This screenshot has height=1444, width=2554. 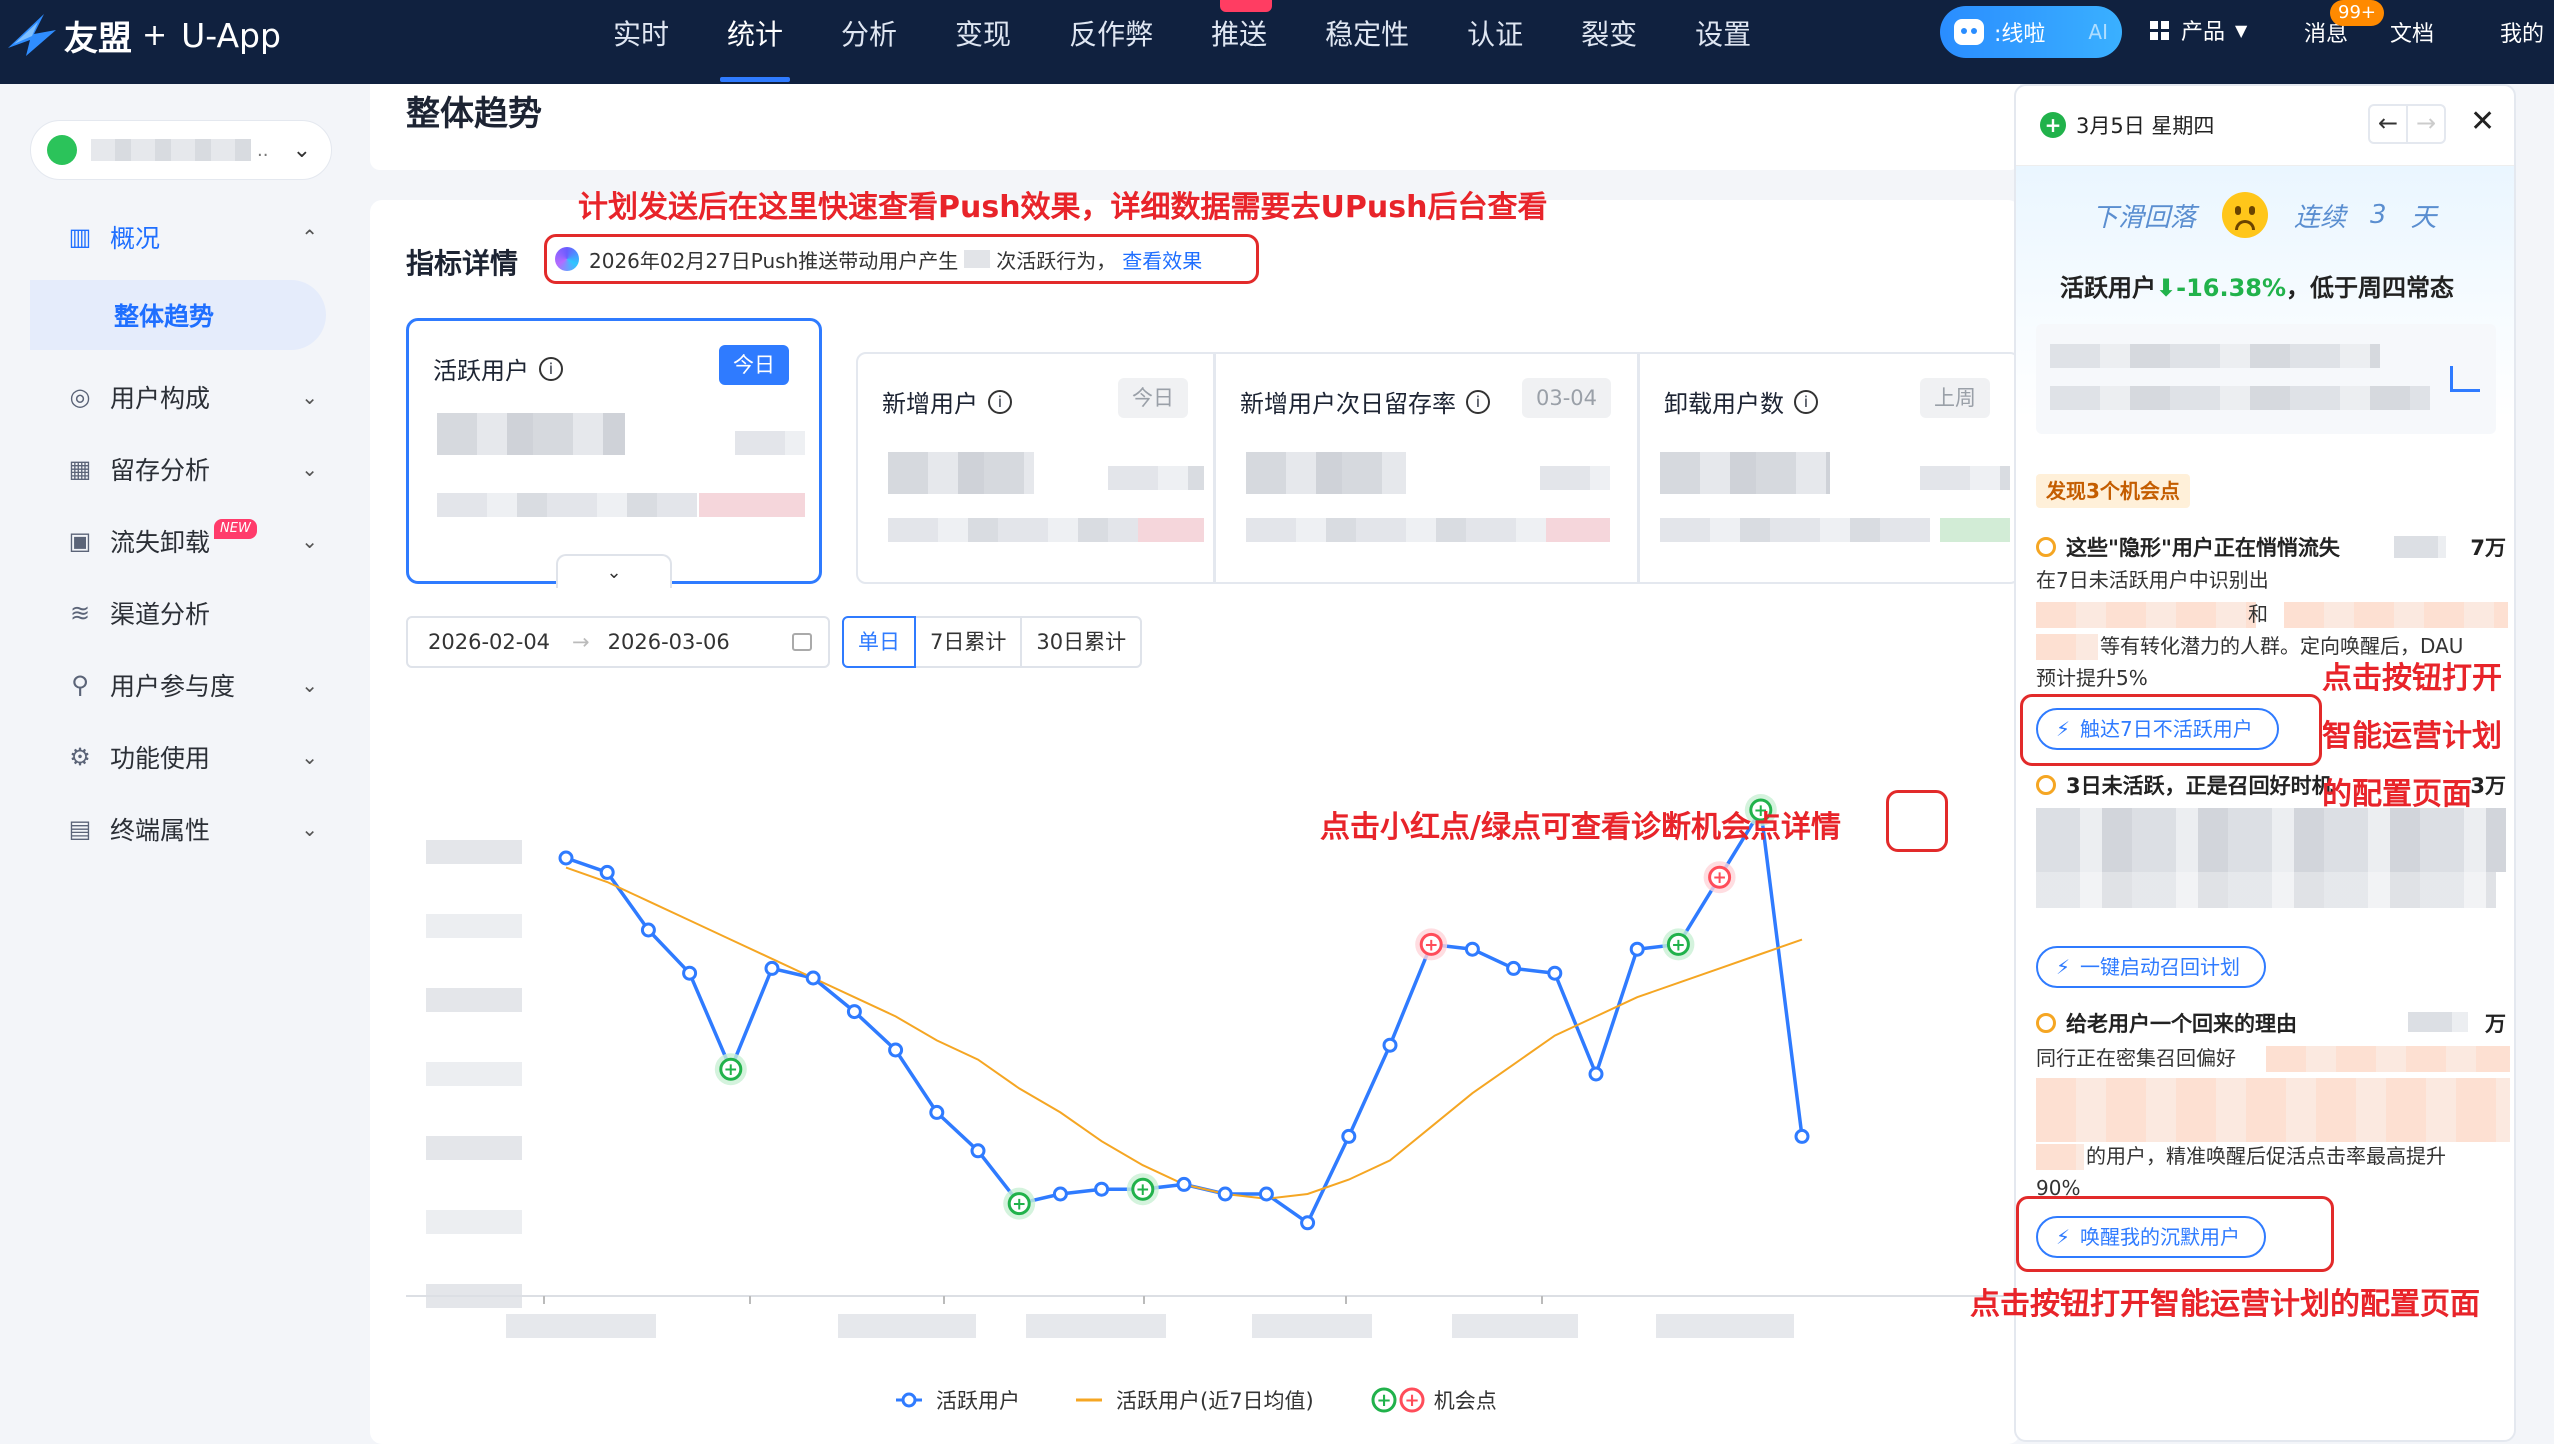 What do you see at coordinates (2412, 32) in the screenshot?
I see `docs-link: 文档` at bounding box center [2412, 32].